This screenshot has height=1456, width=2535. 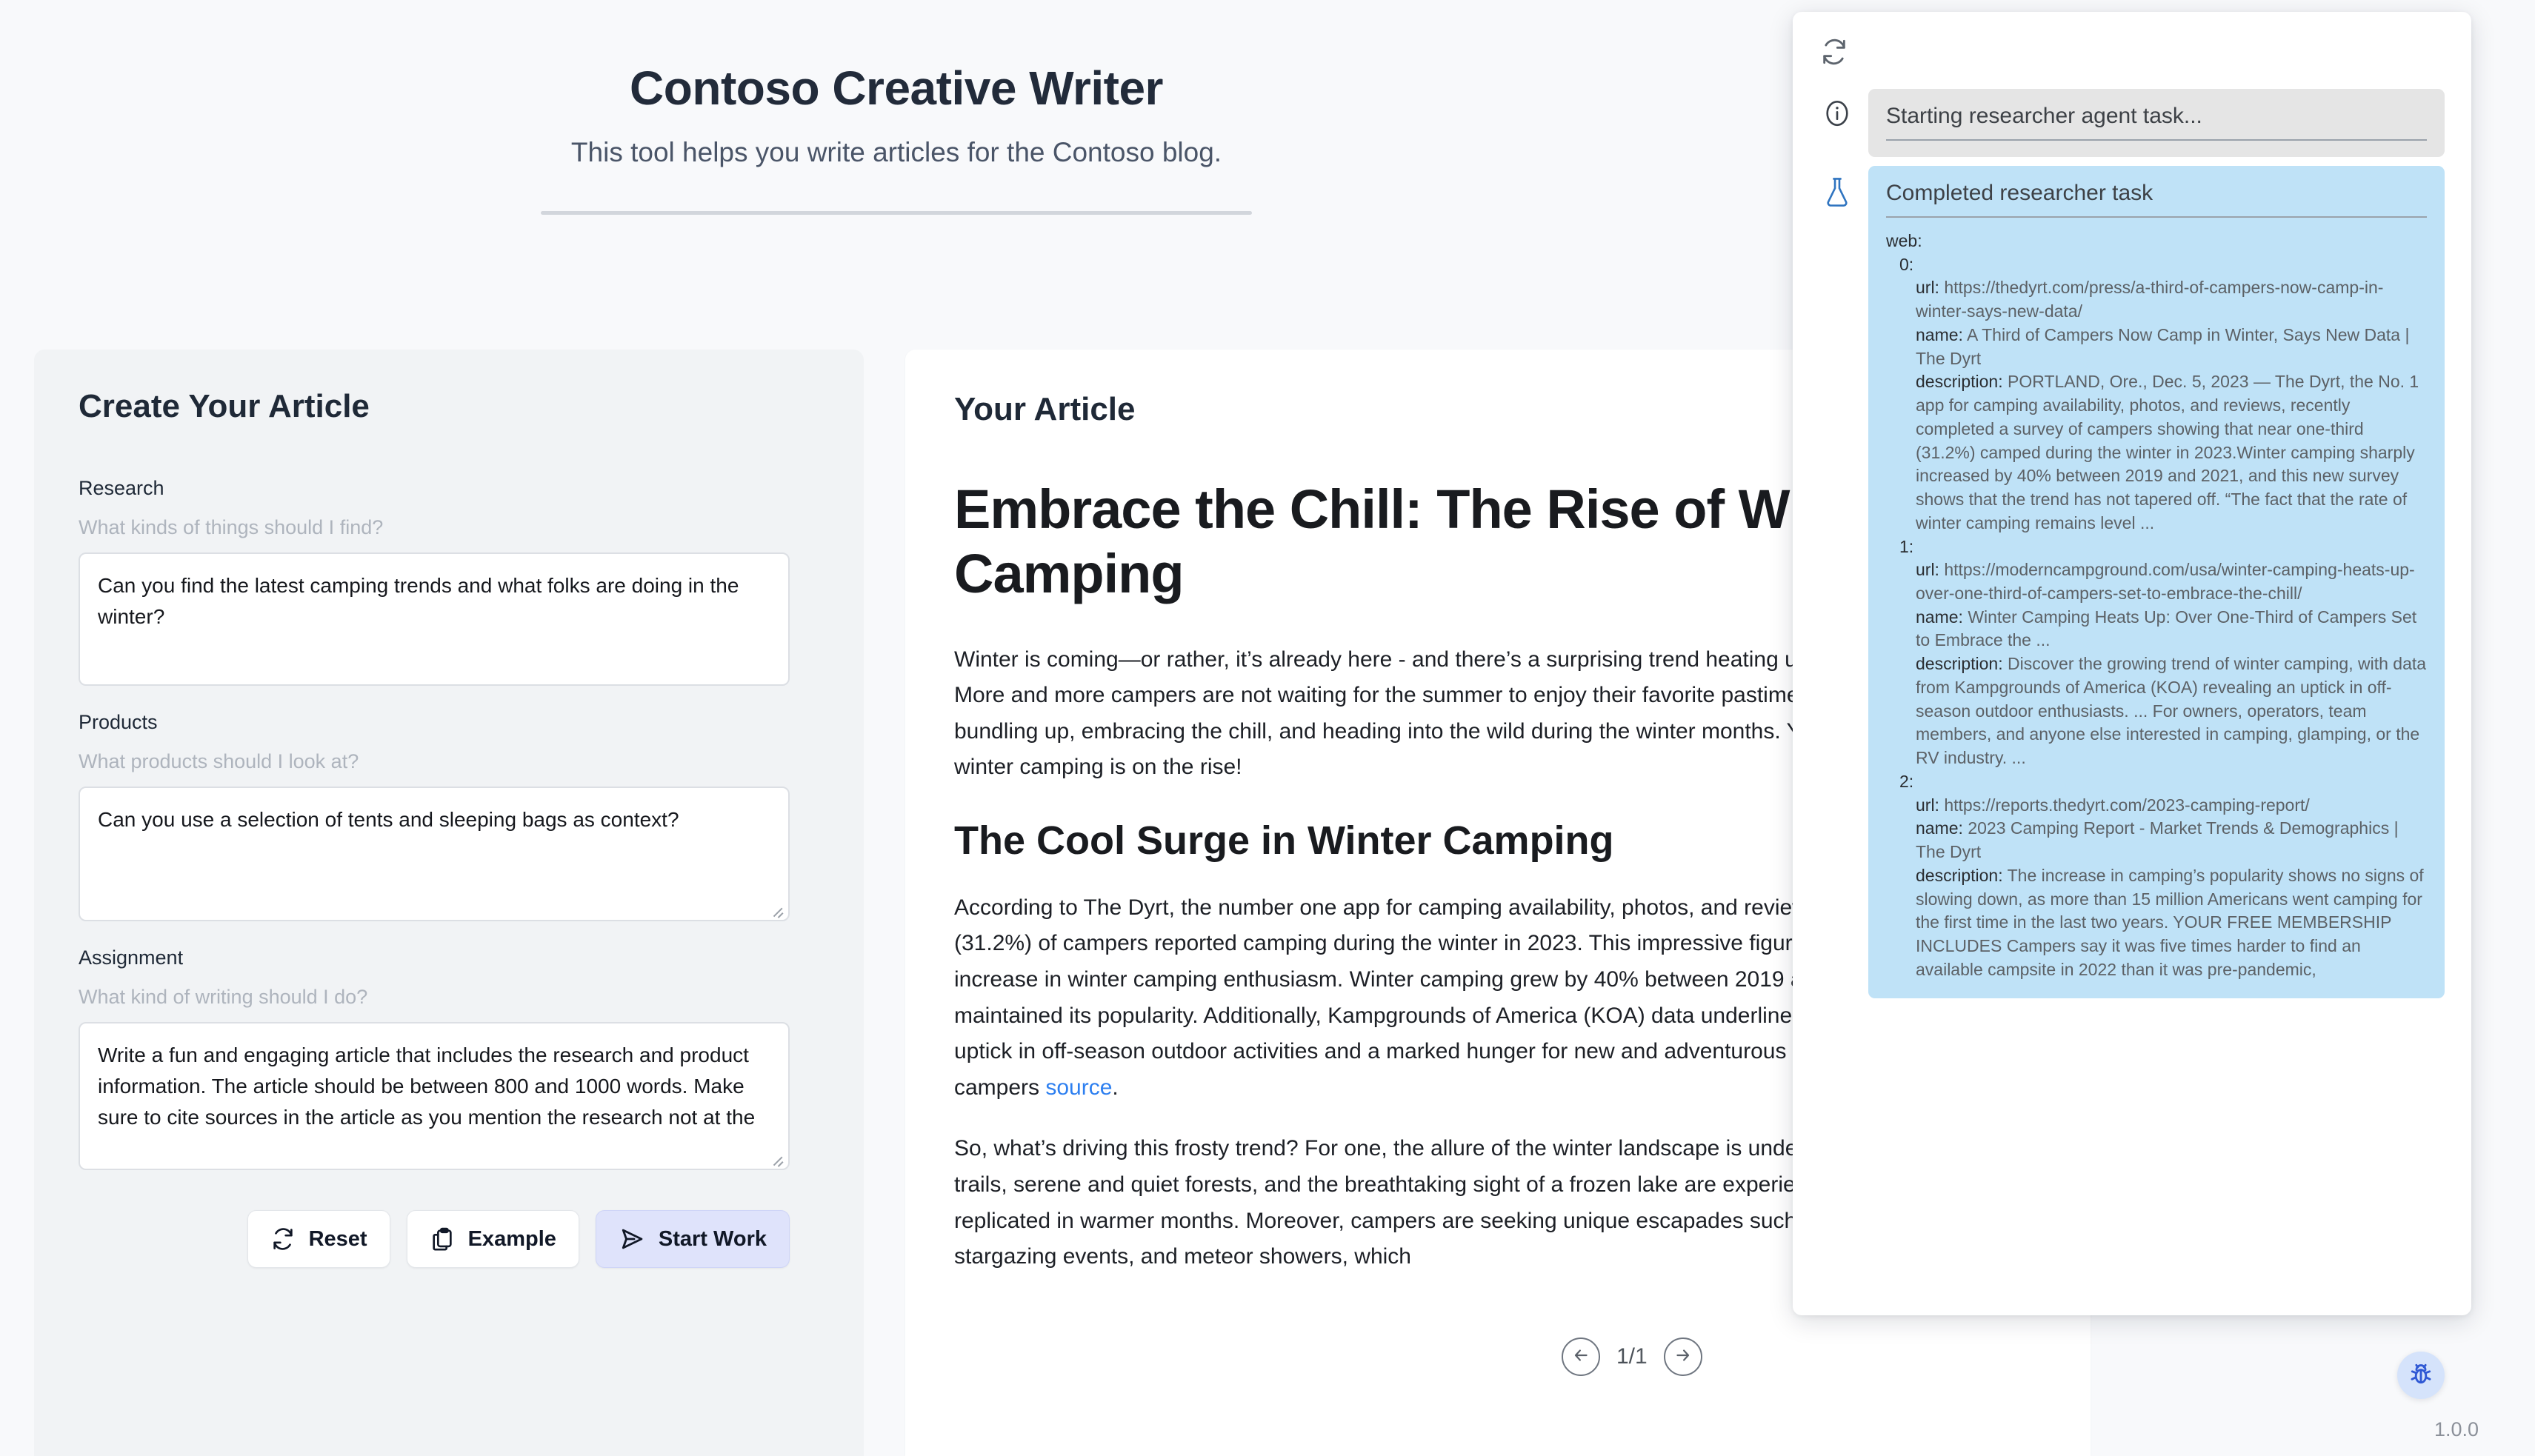 I want to click on reset-button: Reset, so click(x=318, y=1239).